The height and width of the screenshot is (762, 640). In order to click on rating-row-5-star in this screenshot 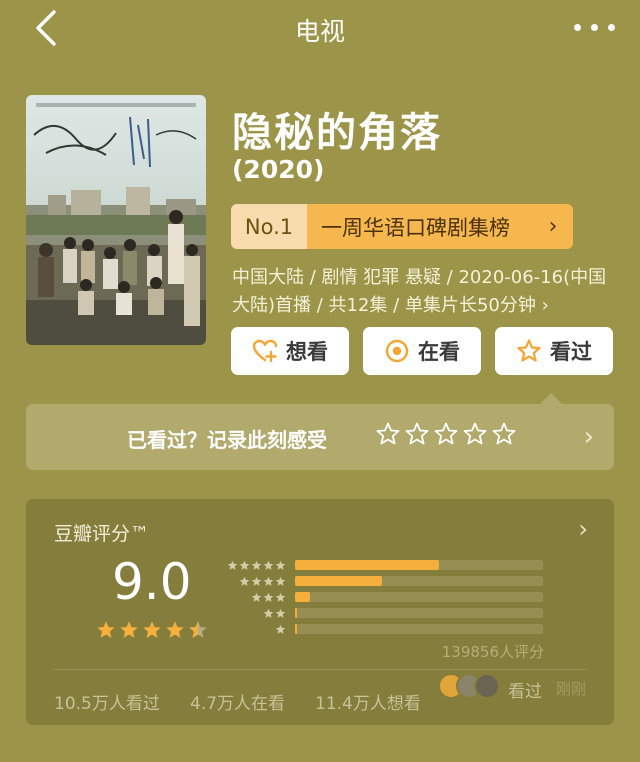, I will do `click(383, 565)`.